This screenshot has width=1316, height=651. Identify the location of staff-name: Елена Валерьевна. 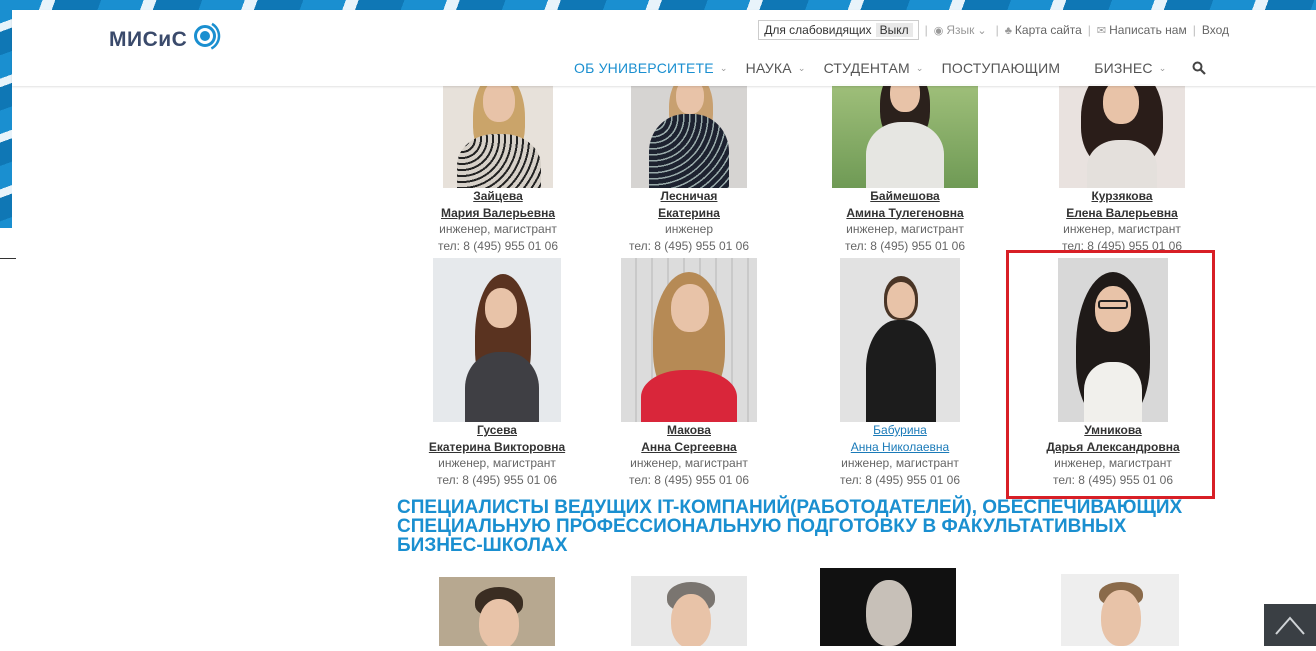
(1122, 213).